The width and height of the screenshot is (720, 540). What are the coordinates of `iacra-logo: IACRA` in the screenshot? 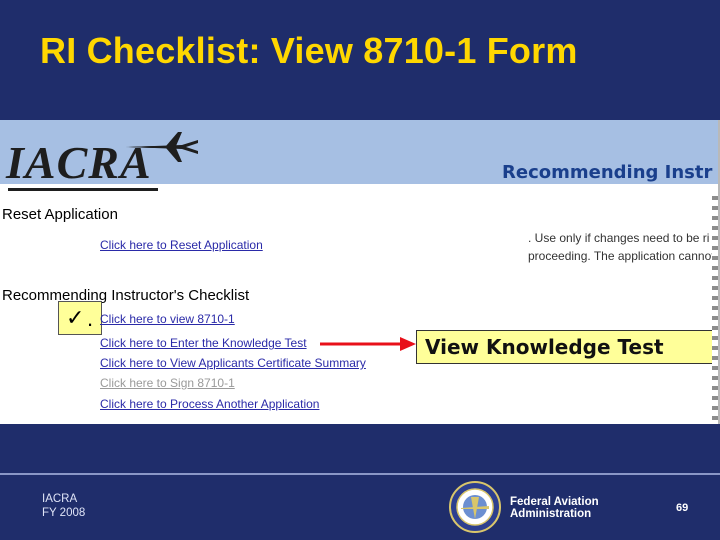 It's located at (104, 161).